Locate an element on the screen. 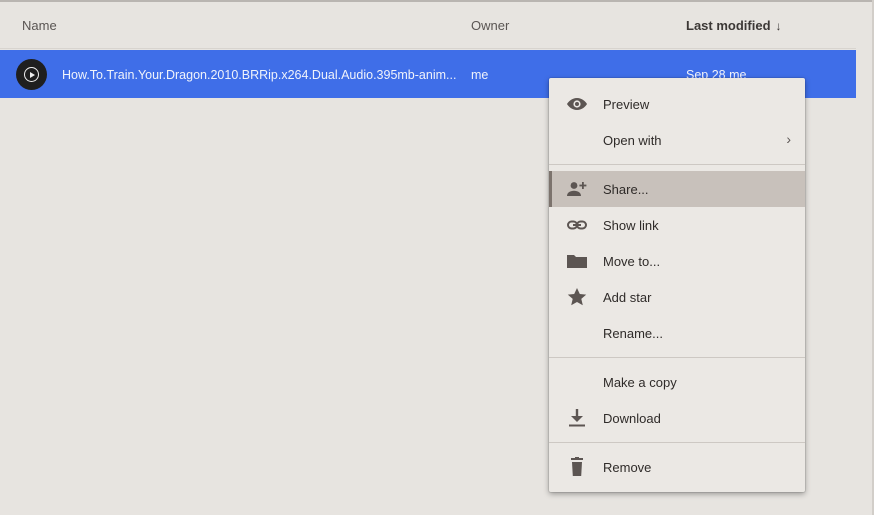 The height and width of the screenshot is (515, 874). column-header-owner: Owner is located at coordinates (490, 25).